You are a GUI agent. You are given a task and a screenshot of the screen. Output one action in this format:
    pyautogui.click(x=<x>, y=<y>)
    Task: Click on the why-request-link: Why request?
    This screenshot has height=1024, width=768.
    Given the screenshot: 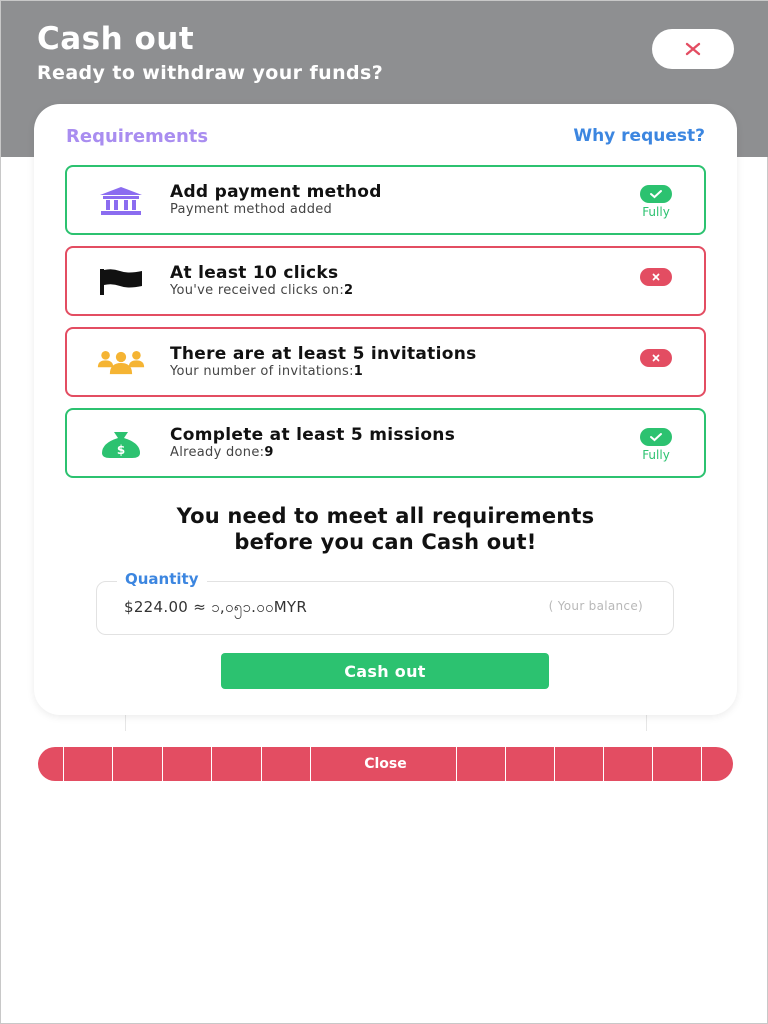 What is the action you would take?
    pyautogui.click(x=639, y=136)
    